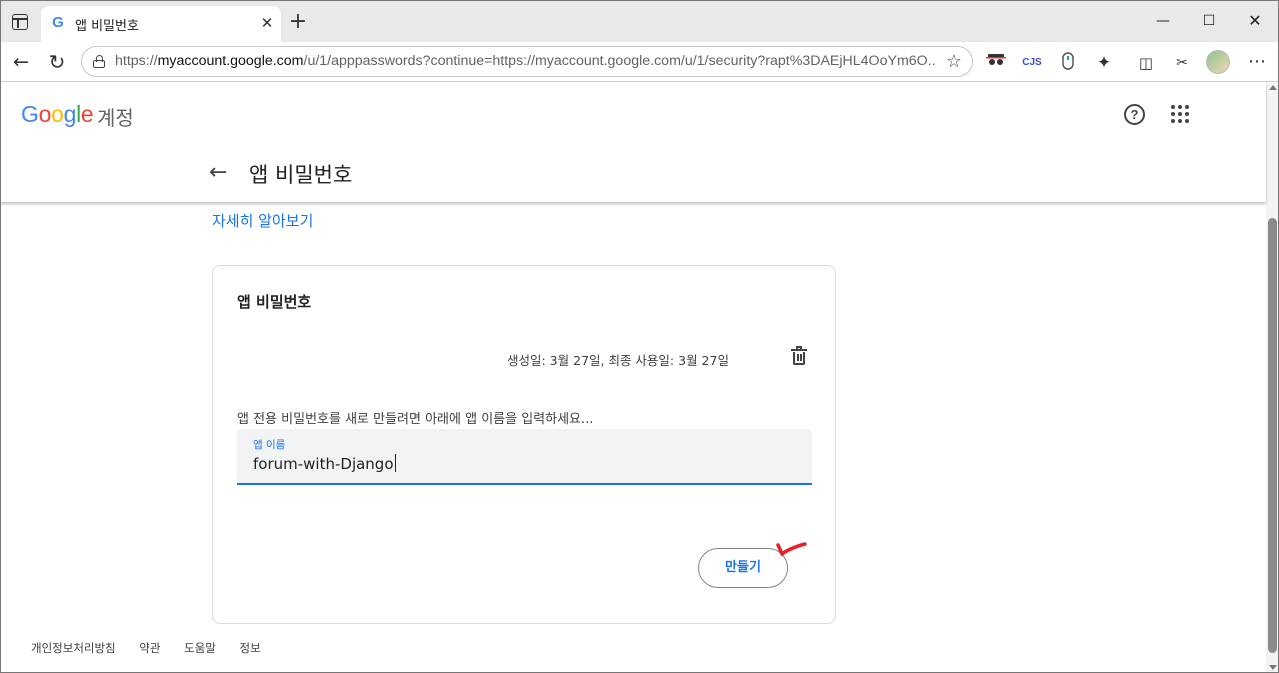  What do you see at coordinates (1273, 667) in the screenshot?
I see `scroll-down-arrow` at bounding box center [1273, 667].